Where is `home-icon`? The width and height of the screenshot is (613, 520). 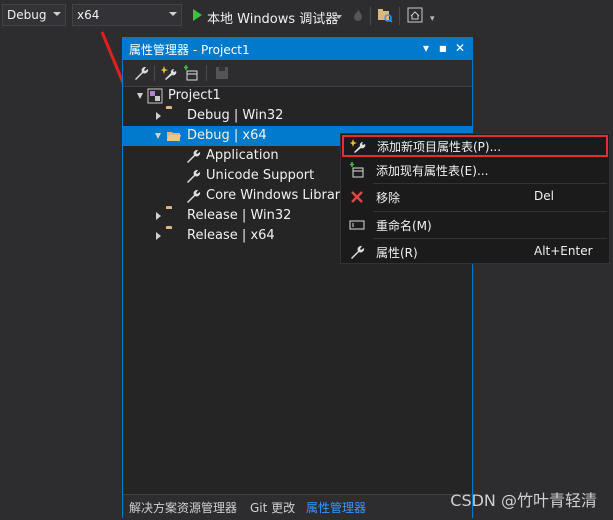 home-icon is located at coordinates (415, 15).